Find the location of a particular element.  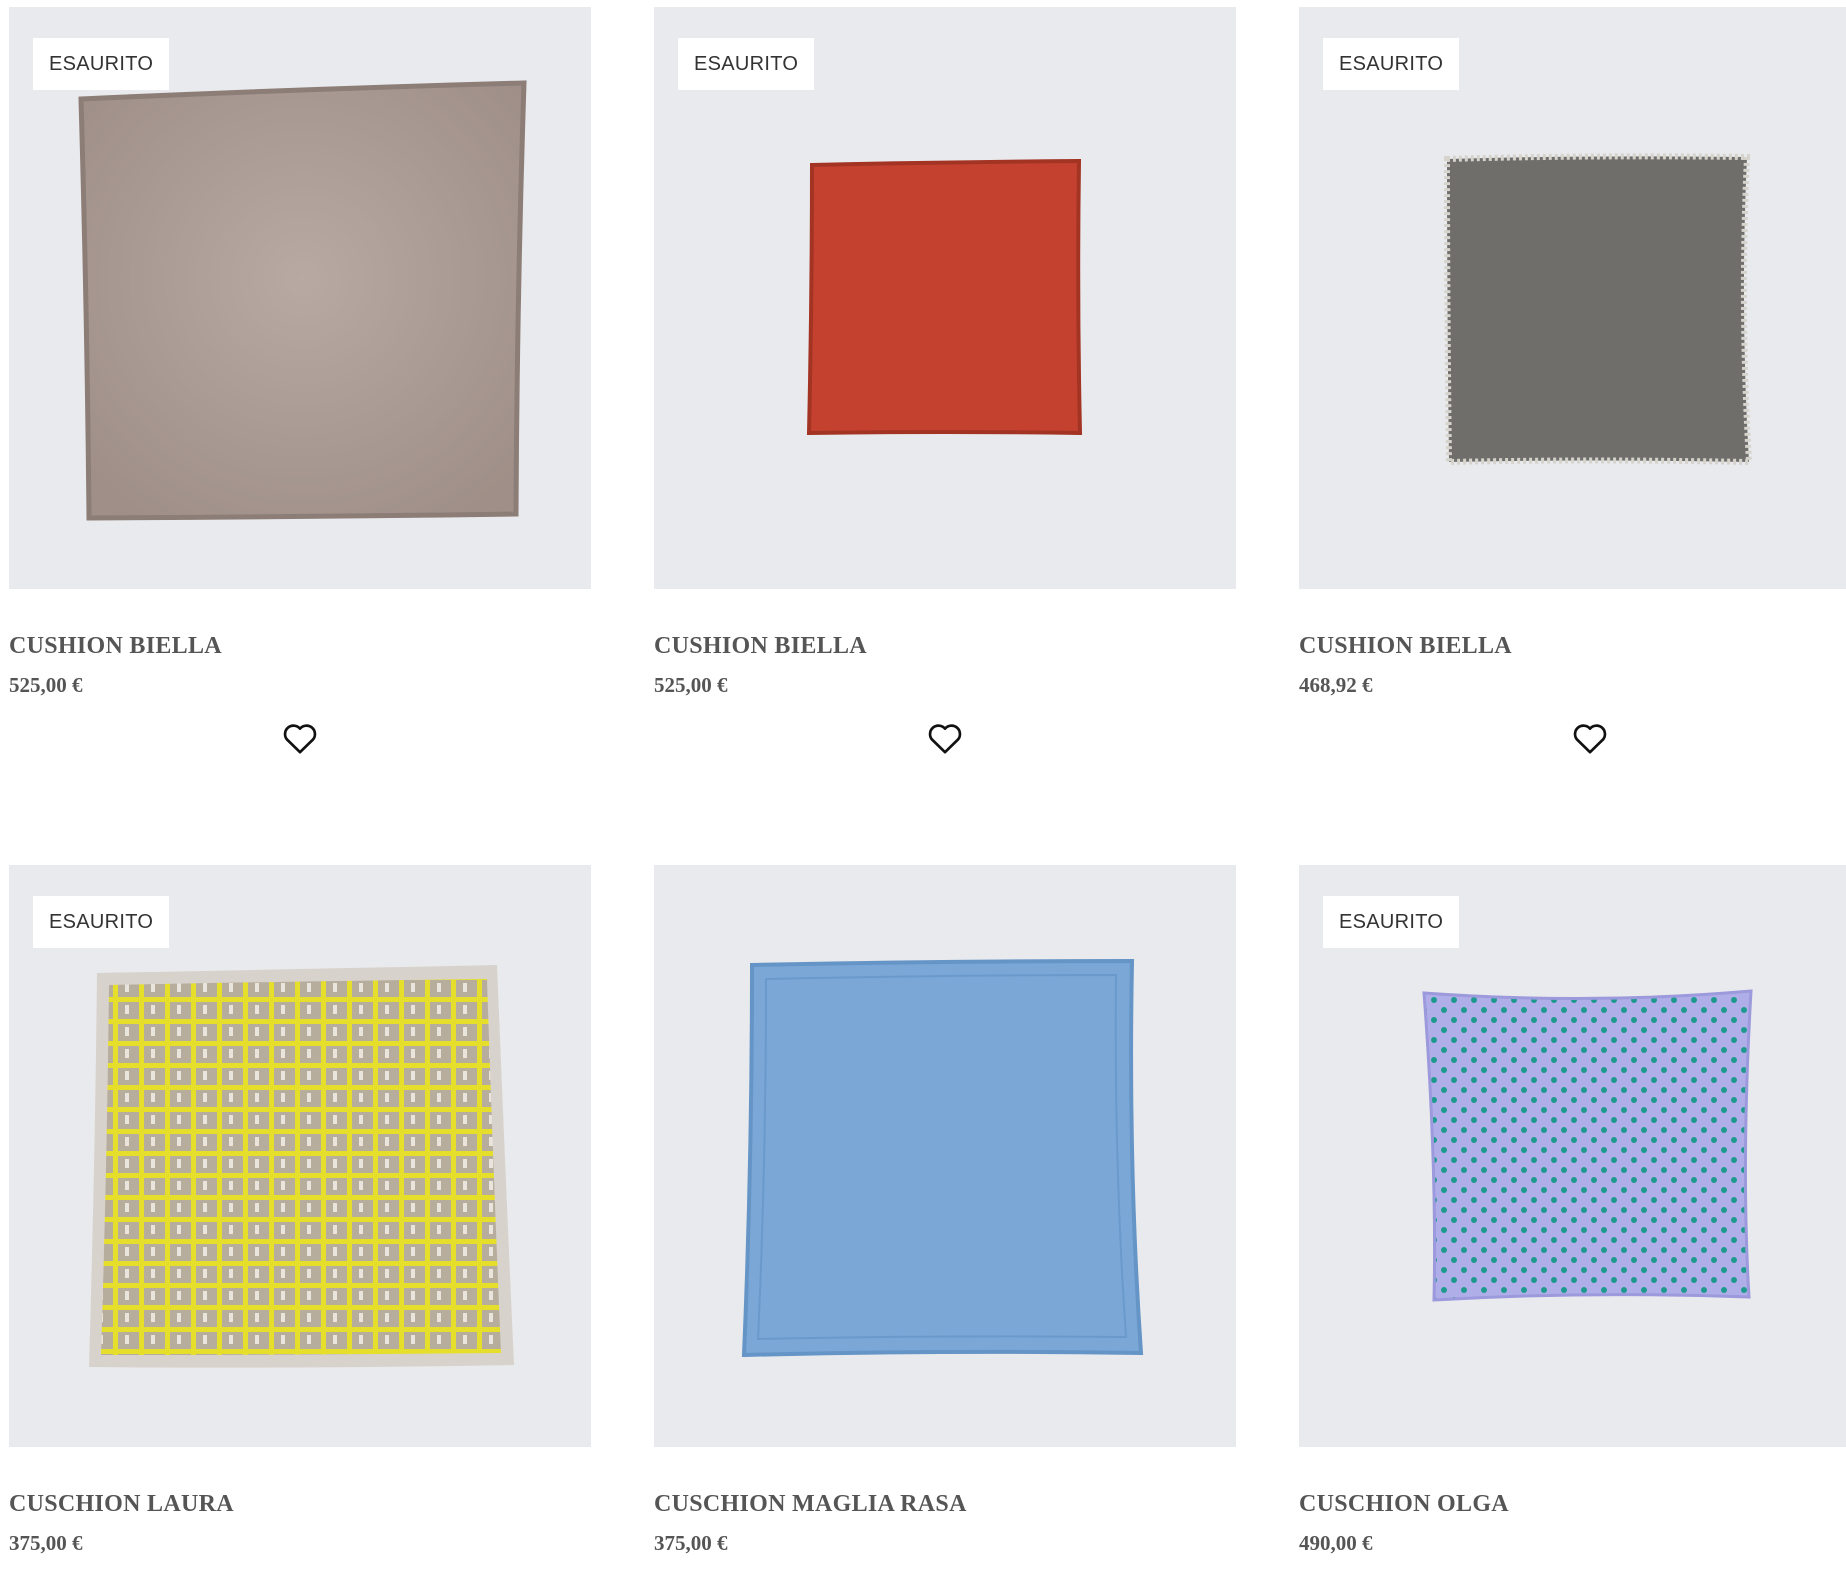

product-card: ESAURITO CUSHION BIELLA 468,92 € is located at coordinates (1572, 380).